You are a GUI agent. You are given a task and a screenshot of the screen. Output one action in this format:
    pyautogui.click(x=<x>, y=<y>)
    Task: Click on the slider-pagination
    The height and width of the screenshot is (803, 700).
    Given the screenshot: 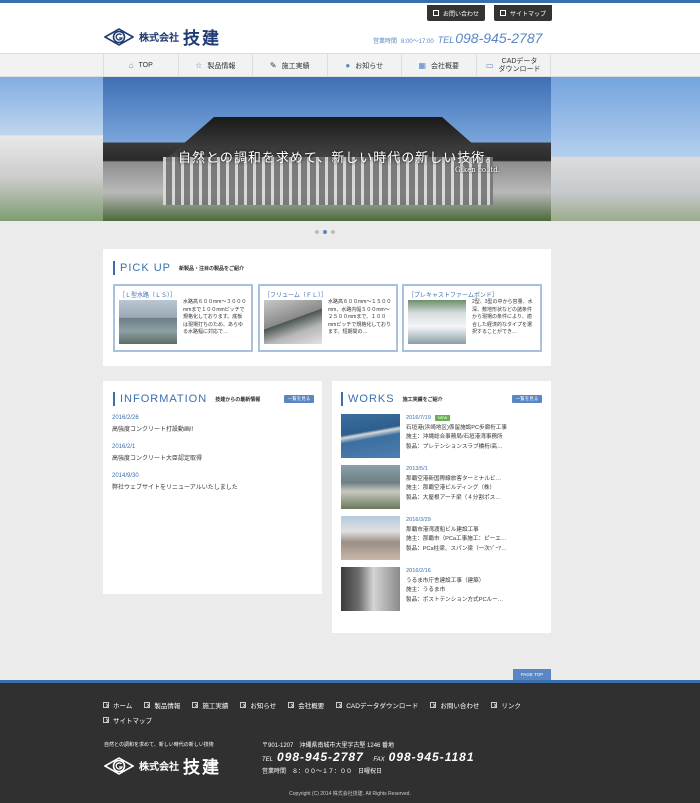 What is the action you would take?
    pyautogui.click(x=327, y=232)
    